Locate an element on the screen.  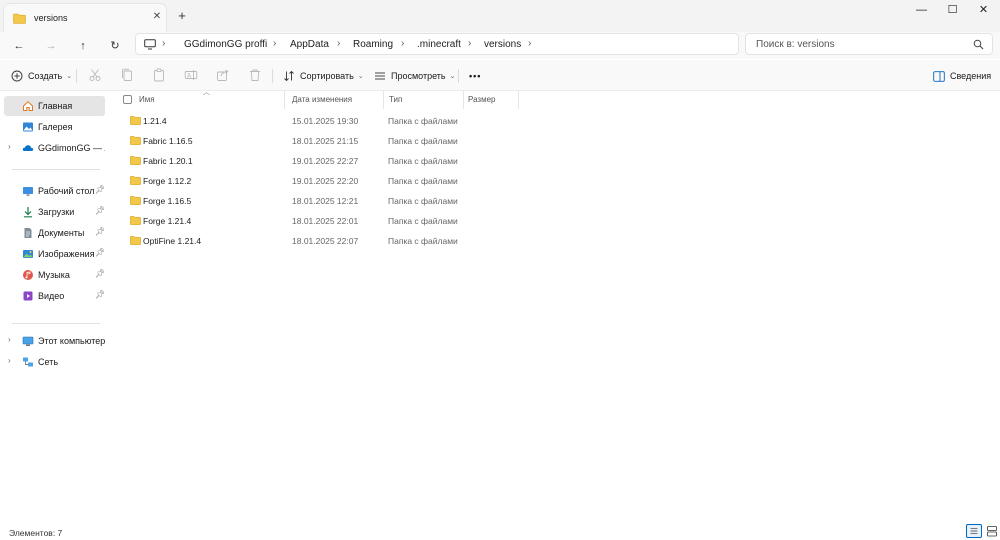
music-icon is located at coordinates (28, 275).